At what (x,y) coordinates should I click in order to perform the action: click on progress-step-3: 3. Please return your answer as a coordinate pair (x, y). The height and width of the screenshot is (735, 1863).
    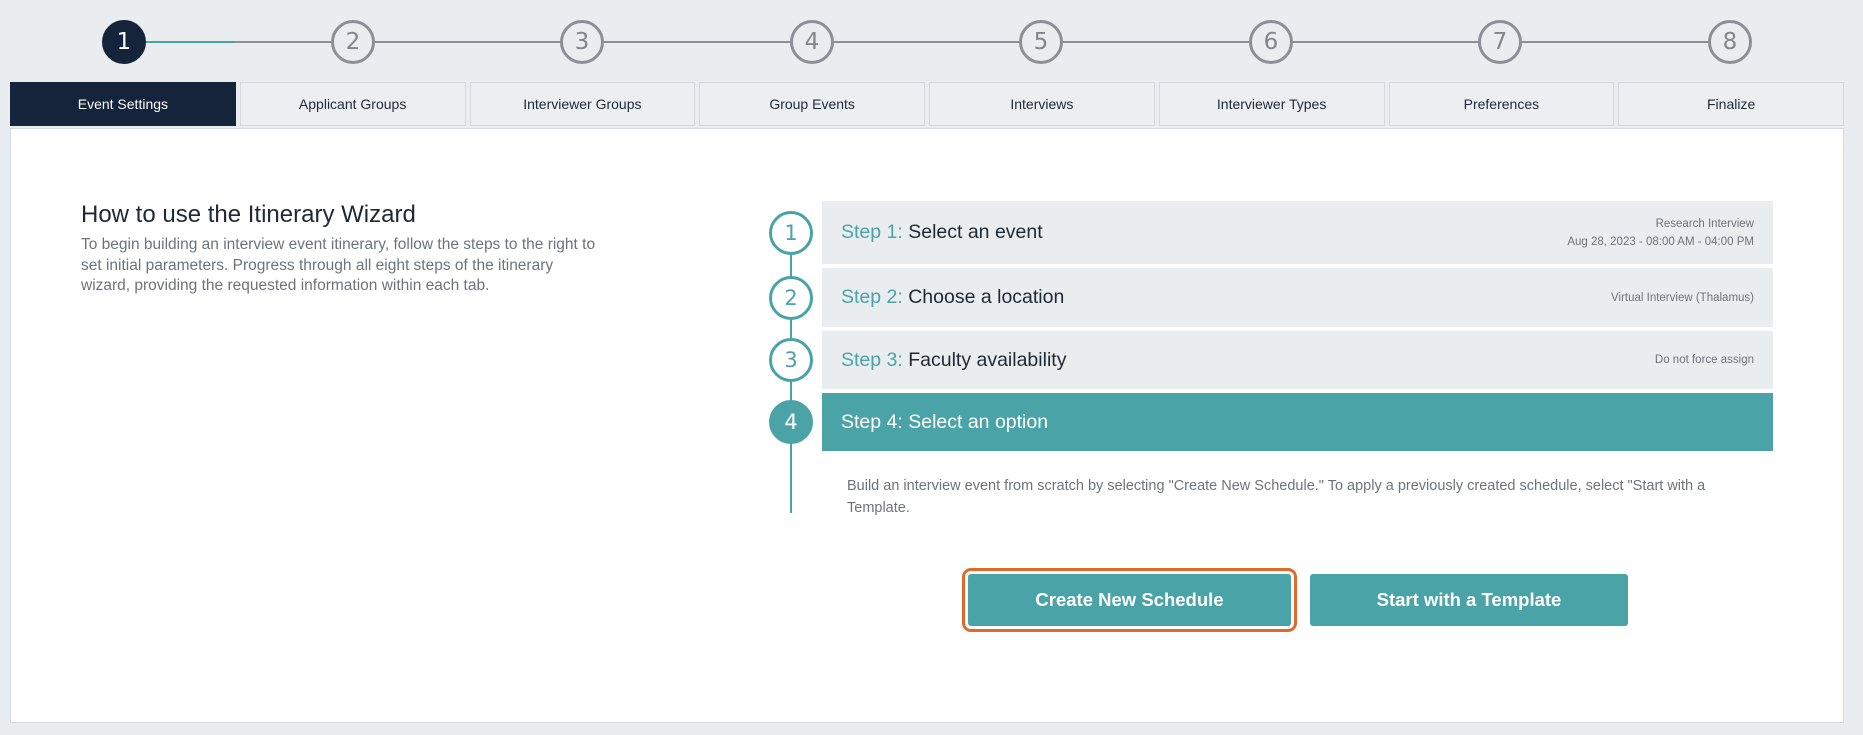
    Looking at the image, I should click on (582, 42).